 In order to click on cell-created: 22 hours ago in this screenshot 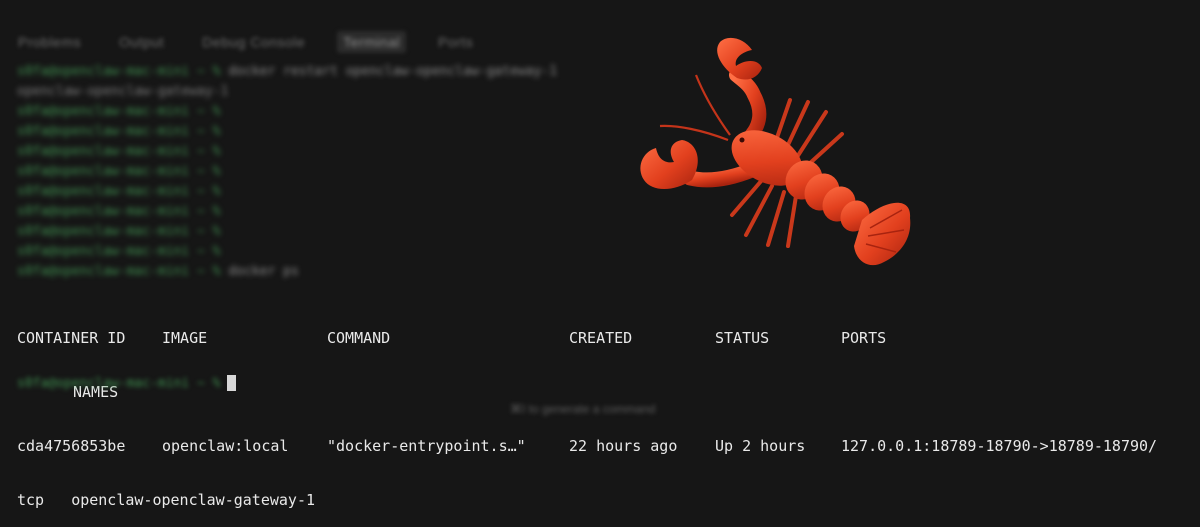, I will do `click(623, 446)`.